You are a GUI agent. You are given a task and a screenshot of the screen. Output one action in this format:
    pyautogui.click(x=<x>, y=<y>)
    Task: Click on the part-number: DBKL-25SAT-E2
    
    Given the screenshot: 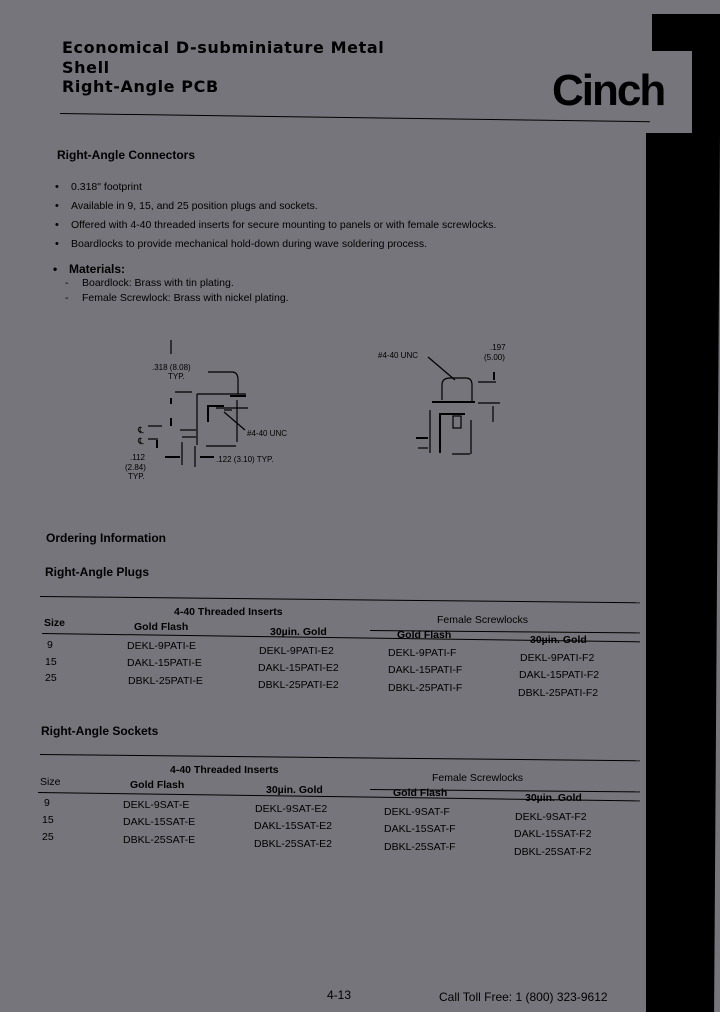 What is the action you would take?
    pyautogui.click(x=293, y=844)
    